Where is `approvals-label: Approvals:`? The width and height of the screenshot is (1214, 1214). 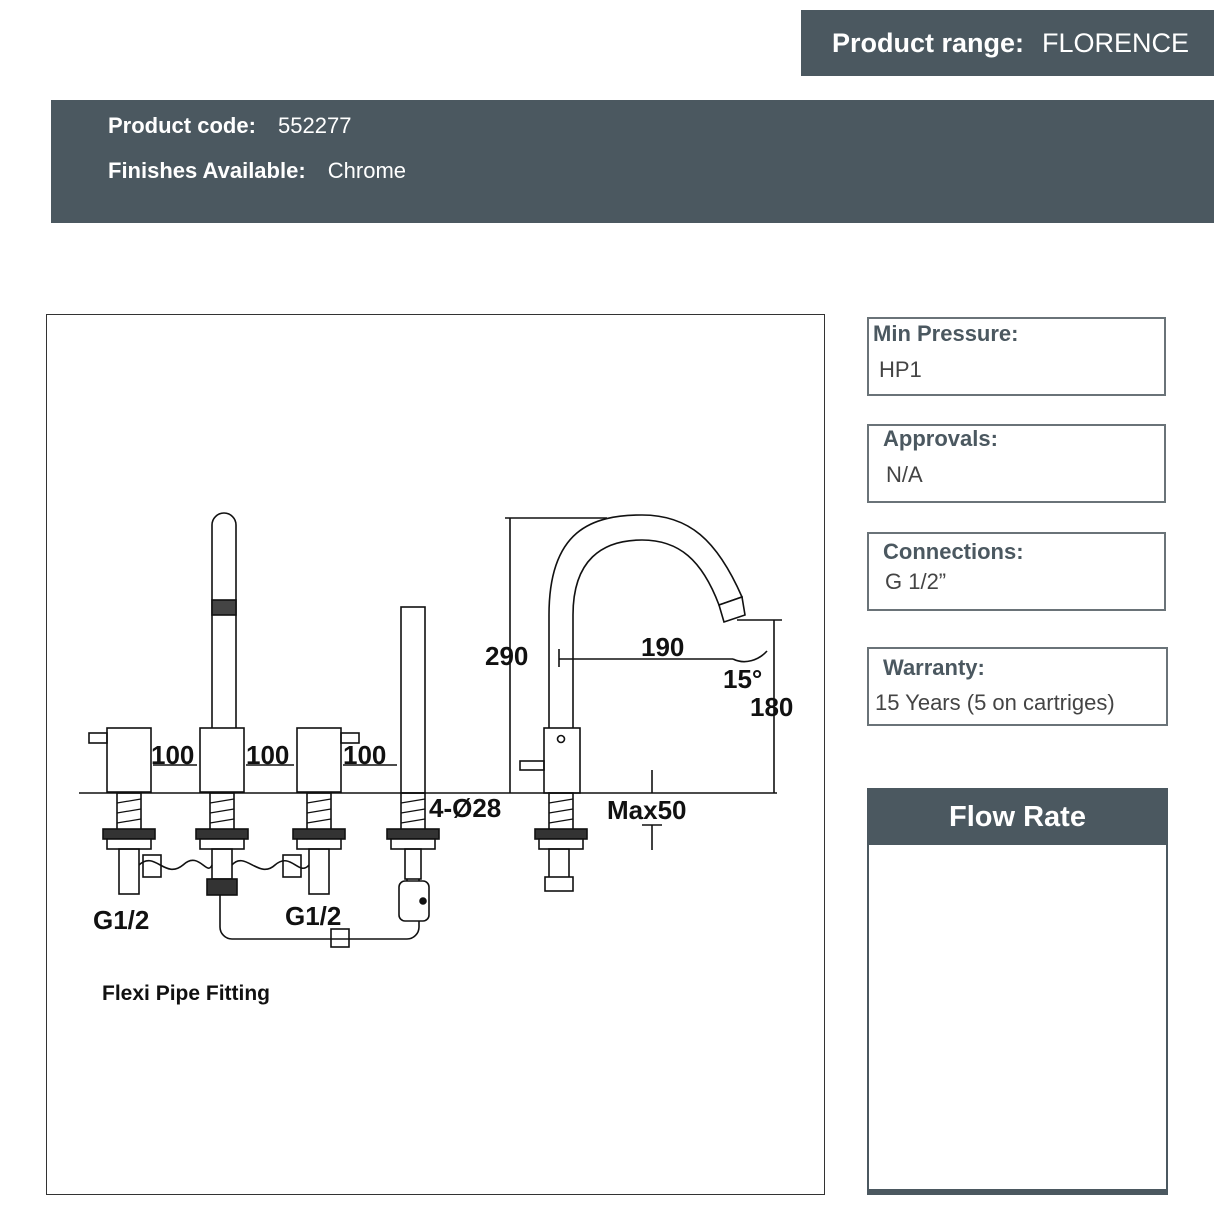
approvals-label: Approvals: is located at coordinates (940, 438).